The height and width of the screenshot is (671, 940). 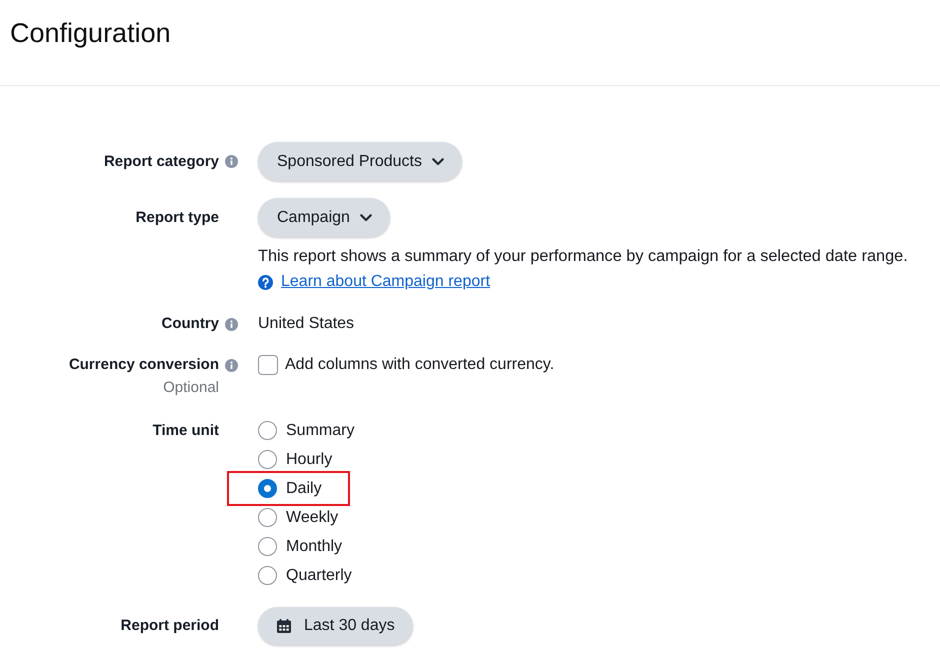 I want to click on date-range-button: Last 30 days, so click(x=335, y=626).